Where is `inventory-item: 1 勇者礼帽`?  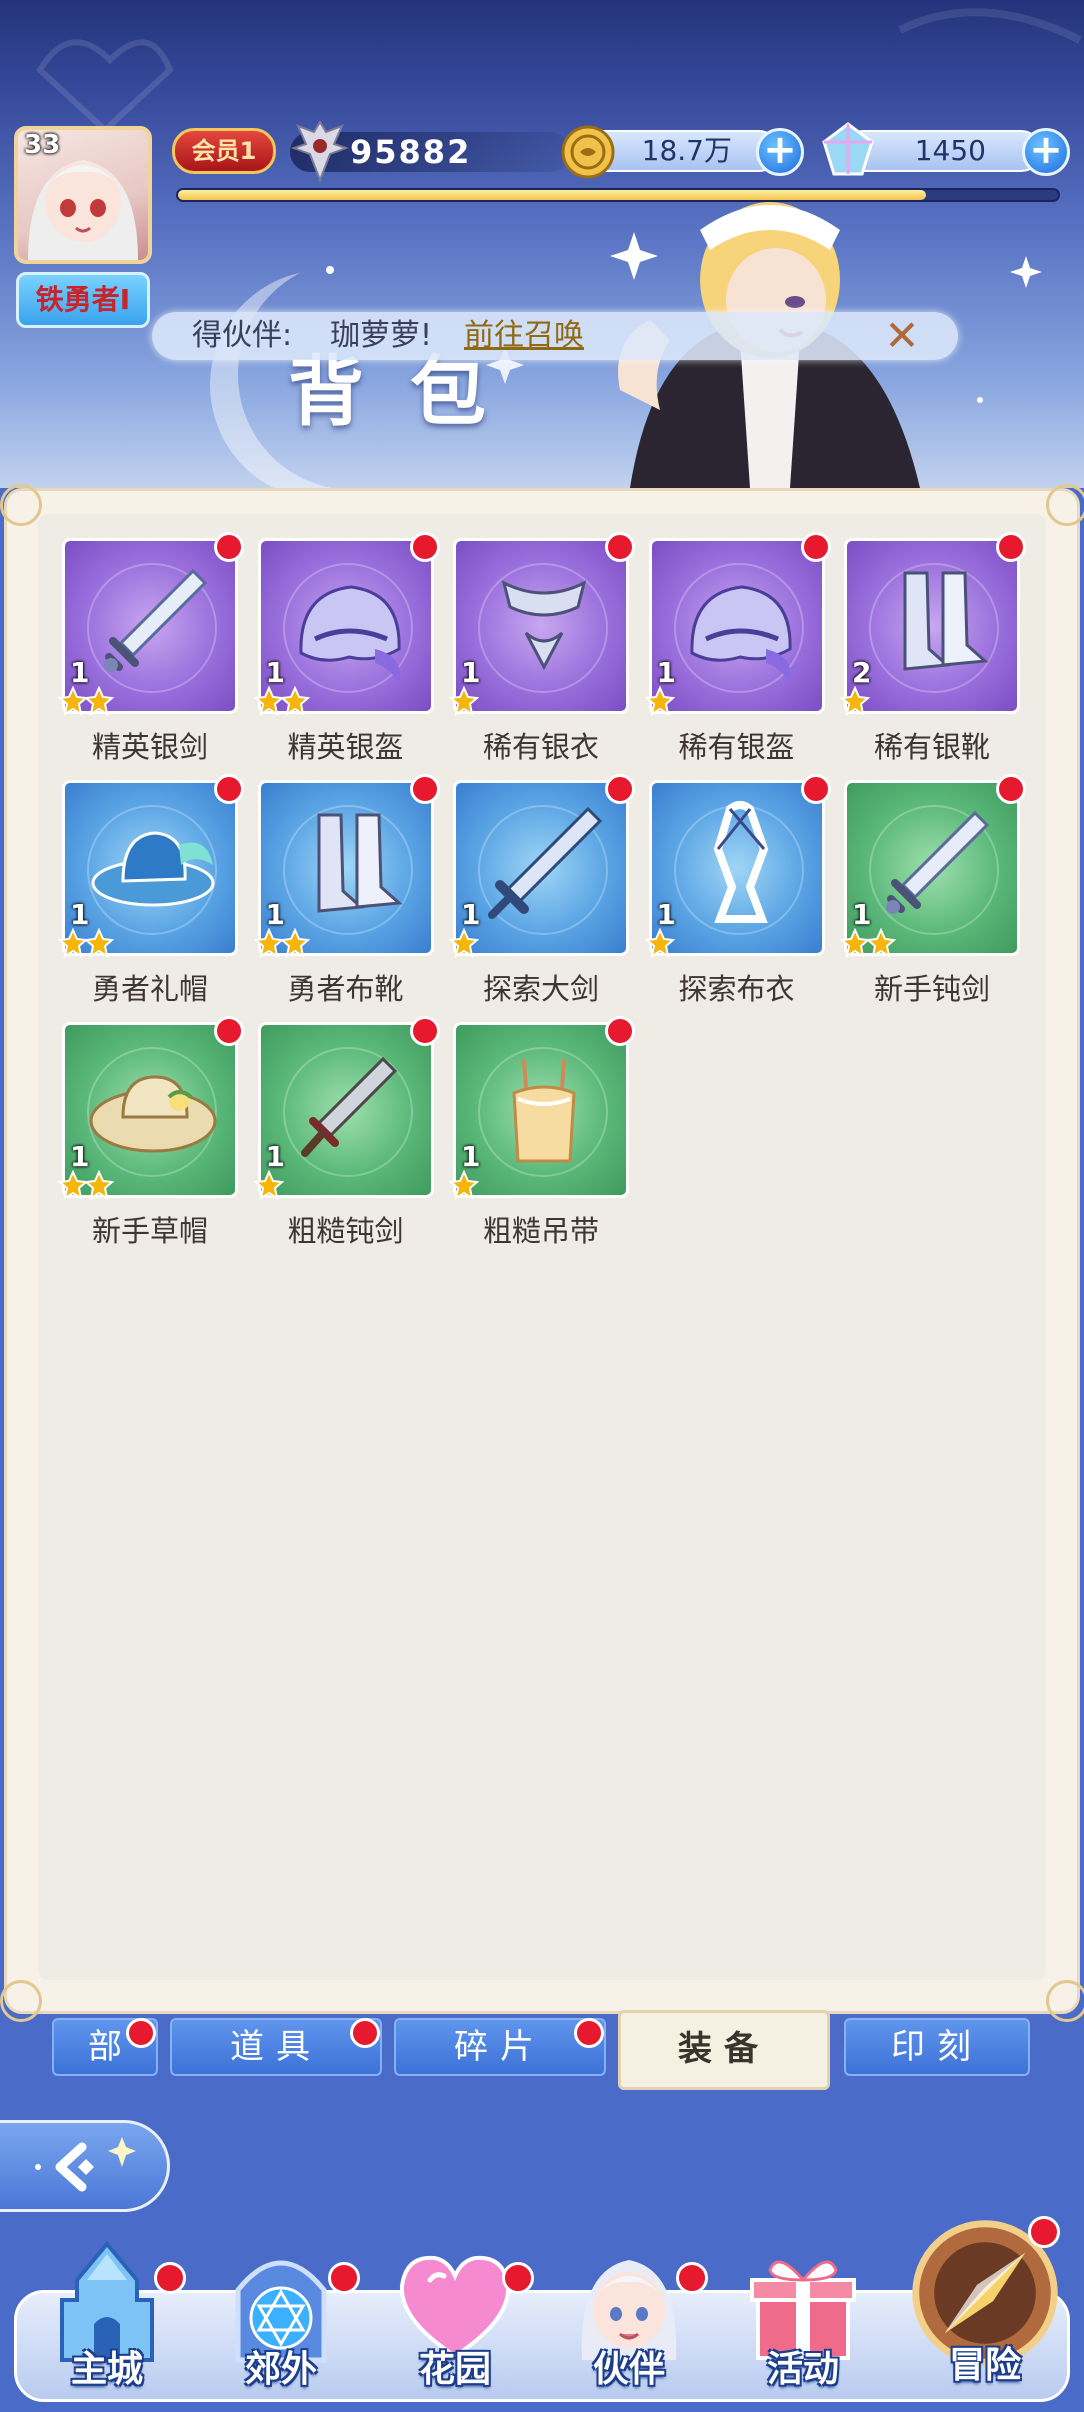 inventory-item: 1 勇者礼帽 is located at coordinates (151, 890).